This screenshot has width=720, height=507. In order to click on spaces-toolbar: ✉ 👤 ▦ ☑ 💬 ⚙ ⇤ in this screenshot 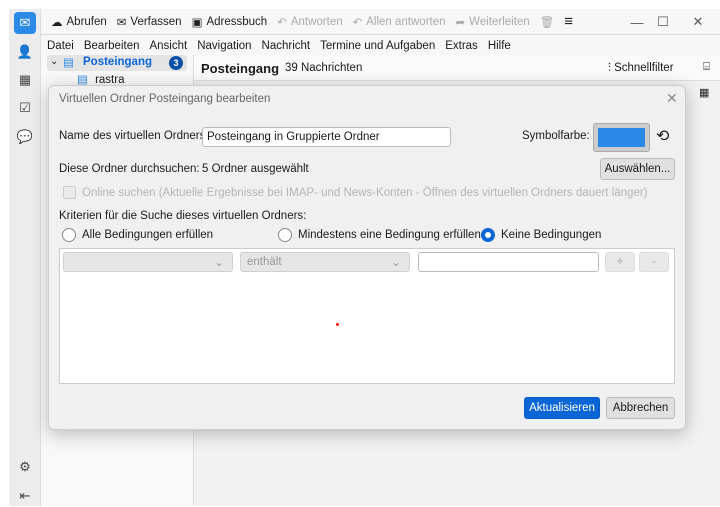, I will do `click(25, 257)`.